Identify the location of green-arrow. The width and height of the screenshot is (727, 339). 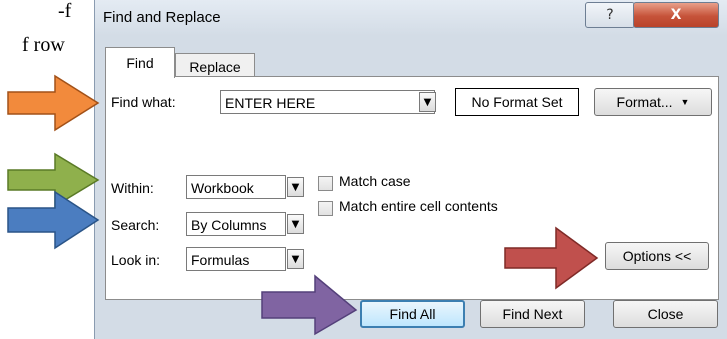
(53, 180).